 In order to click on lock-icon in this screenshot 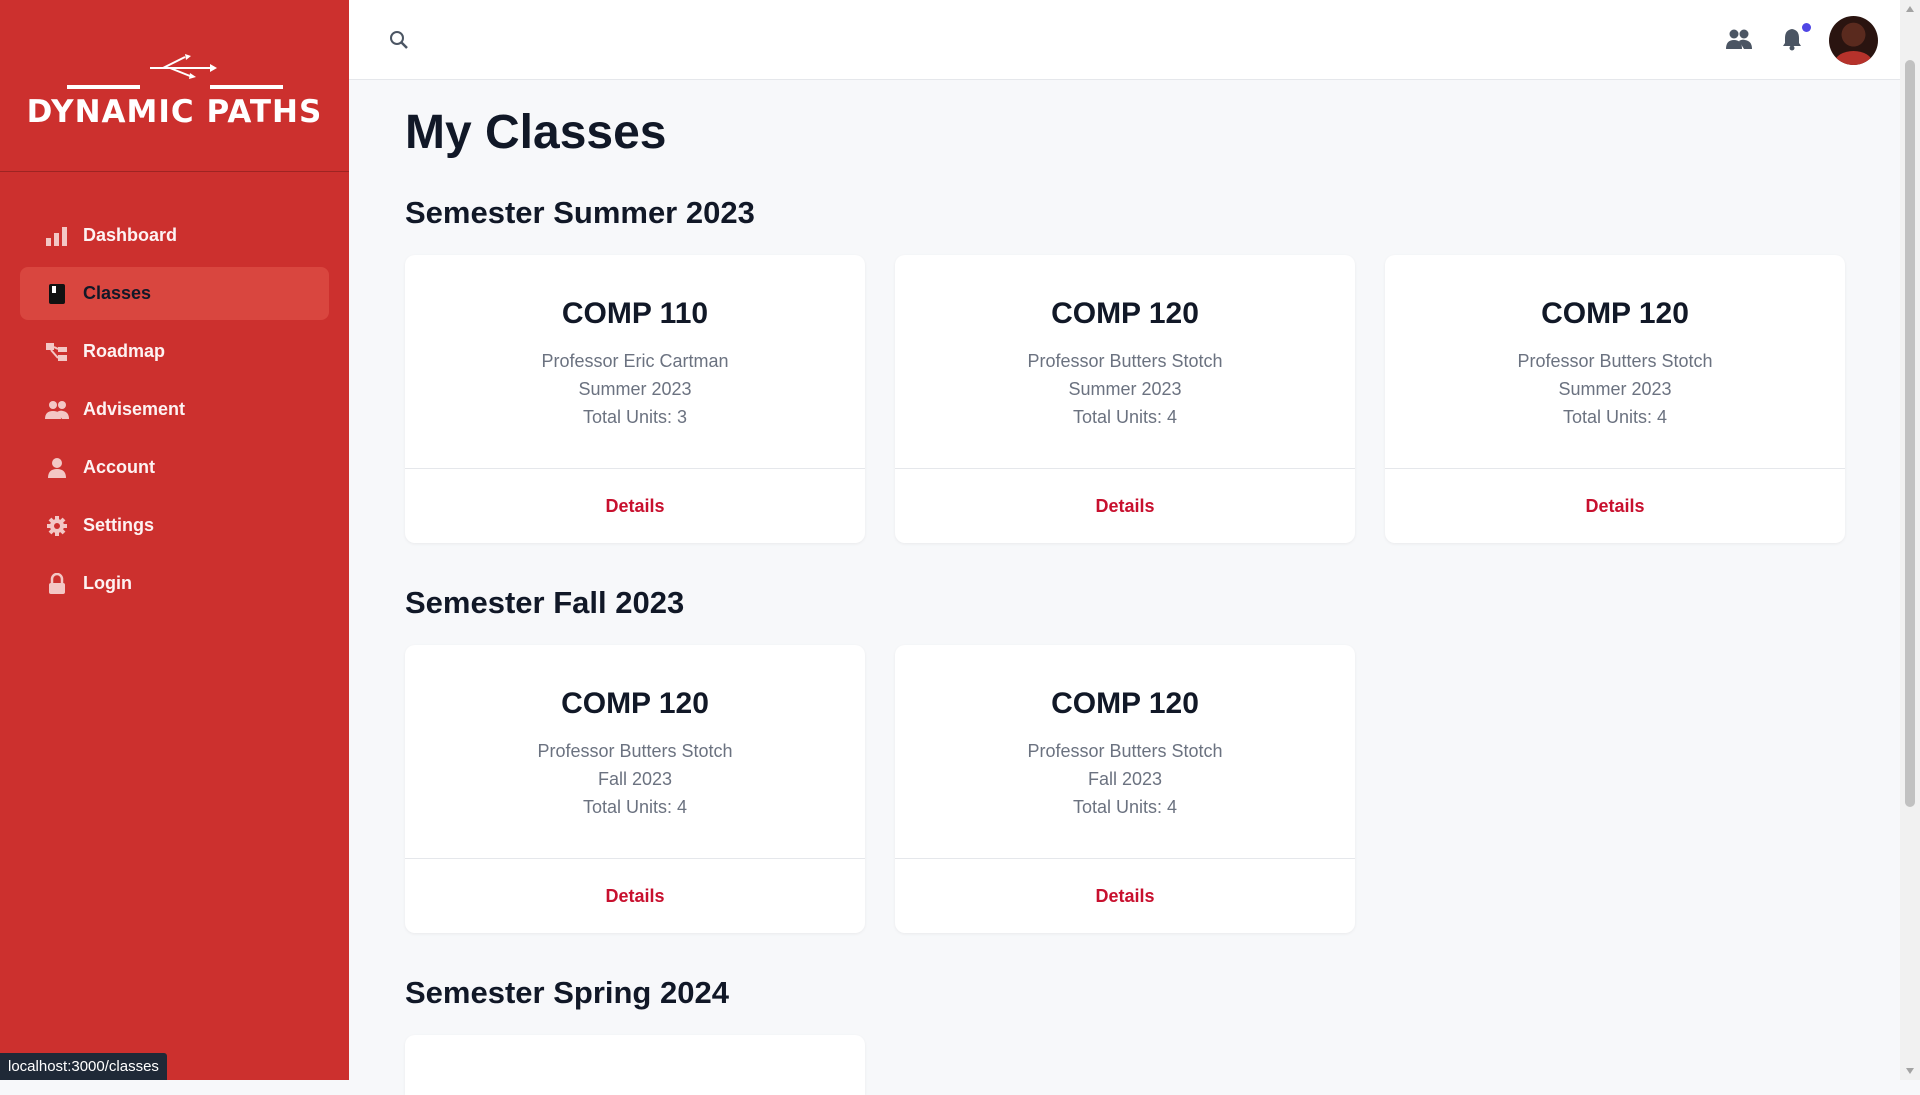, I will do `click(57, 584)`.